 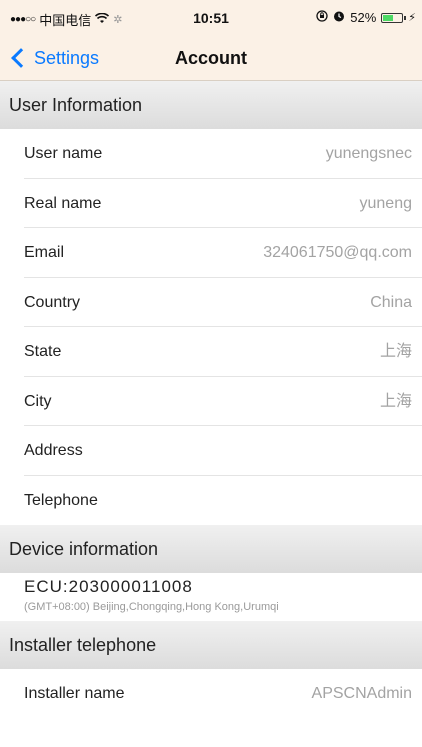 What do you see at coordinates (223, 302) in the screenshot?
I see `row-country: Country China` at bounding box center [223, 302].